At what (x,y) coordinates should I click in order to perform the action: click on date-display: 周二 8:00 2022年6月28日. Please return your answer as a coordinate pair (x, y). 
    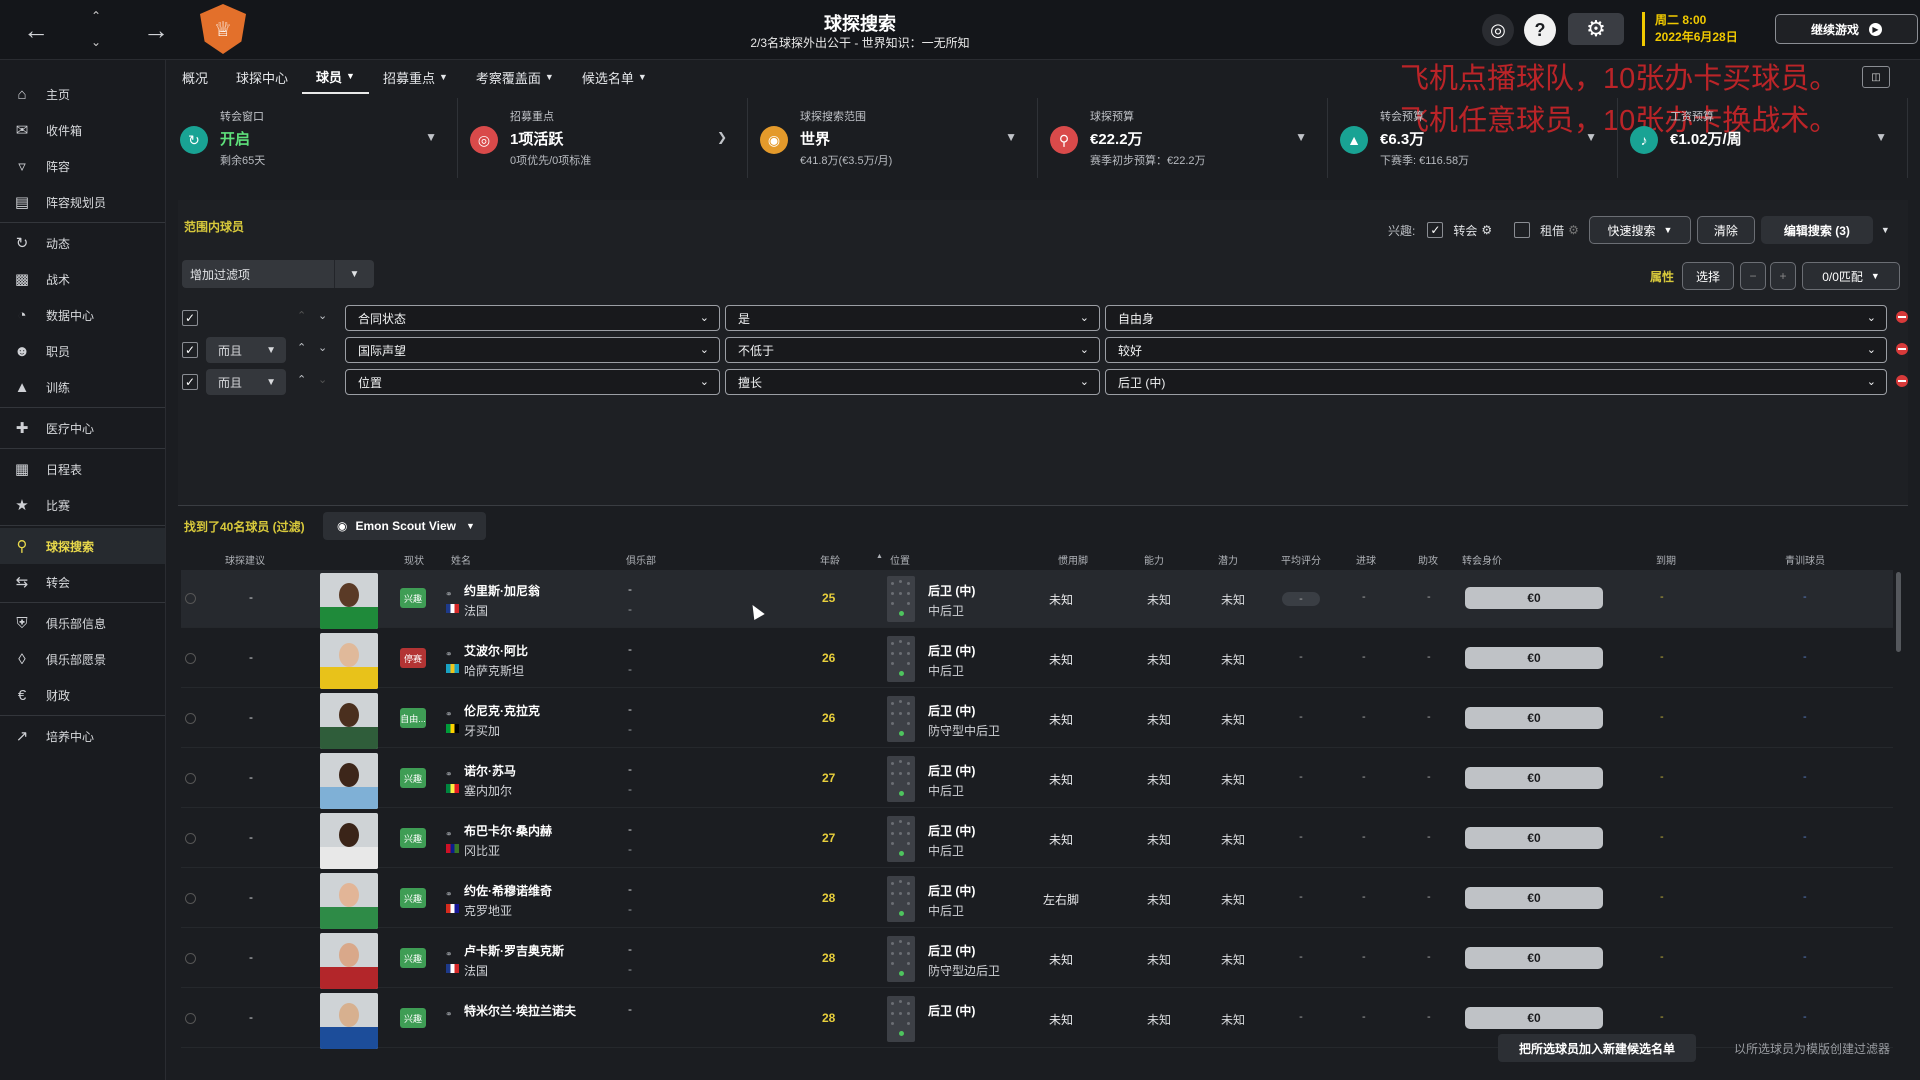
    Looking at the image, I should click on (1690, 29).